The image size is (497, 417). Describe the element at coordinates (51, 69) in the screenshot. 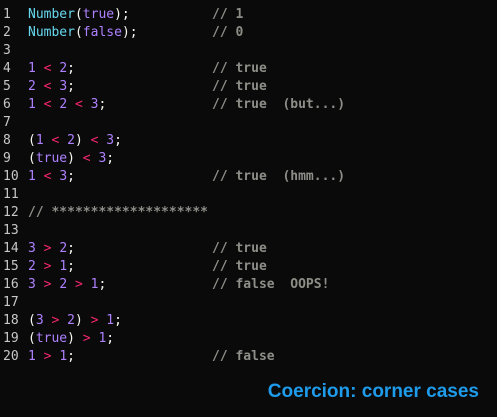

I see `code-text: 1 < 2;` at that location.